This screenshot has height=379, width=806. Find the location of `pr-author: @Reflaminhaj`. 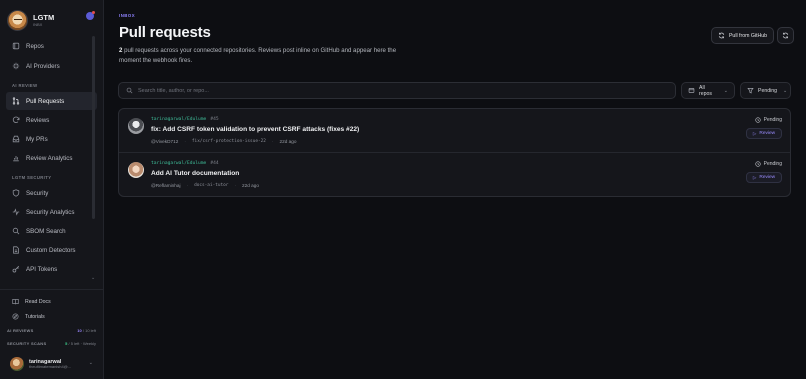

pr-author: @Reflaminhaj is located at coordinates (166, 185).